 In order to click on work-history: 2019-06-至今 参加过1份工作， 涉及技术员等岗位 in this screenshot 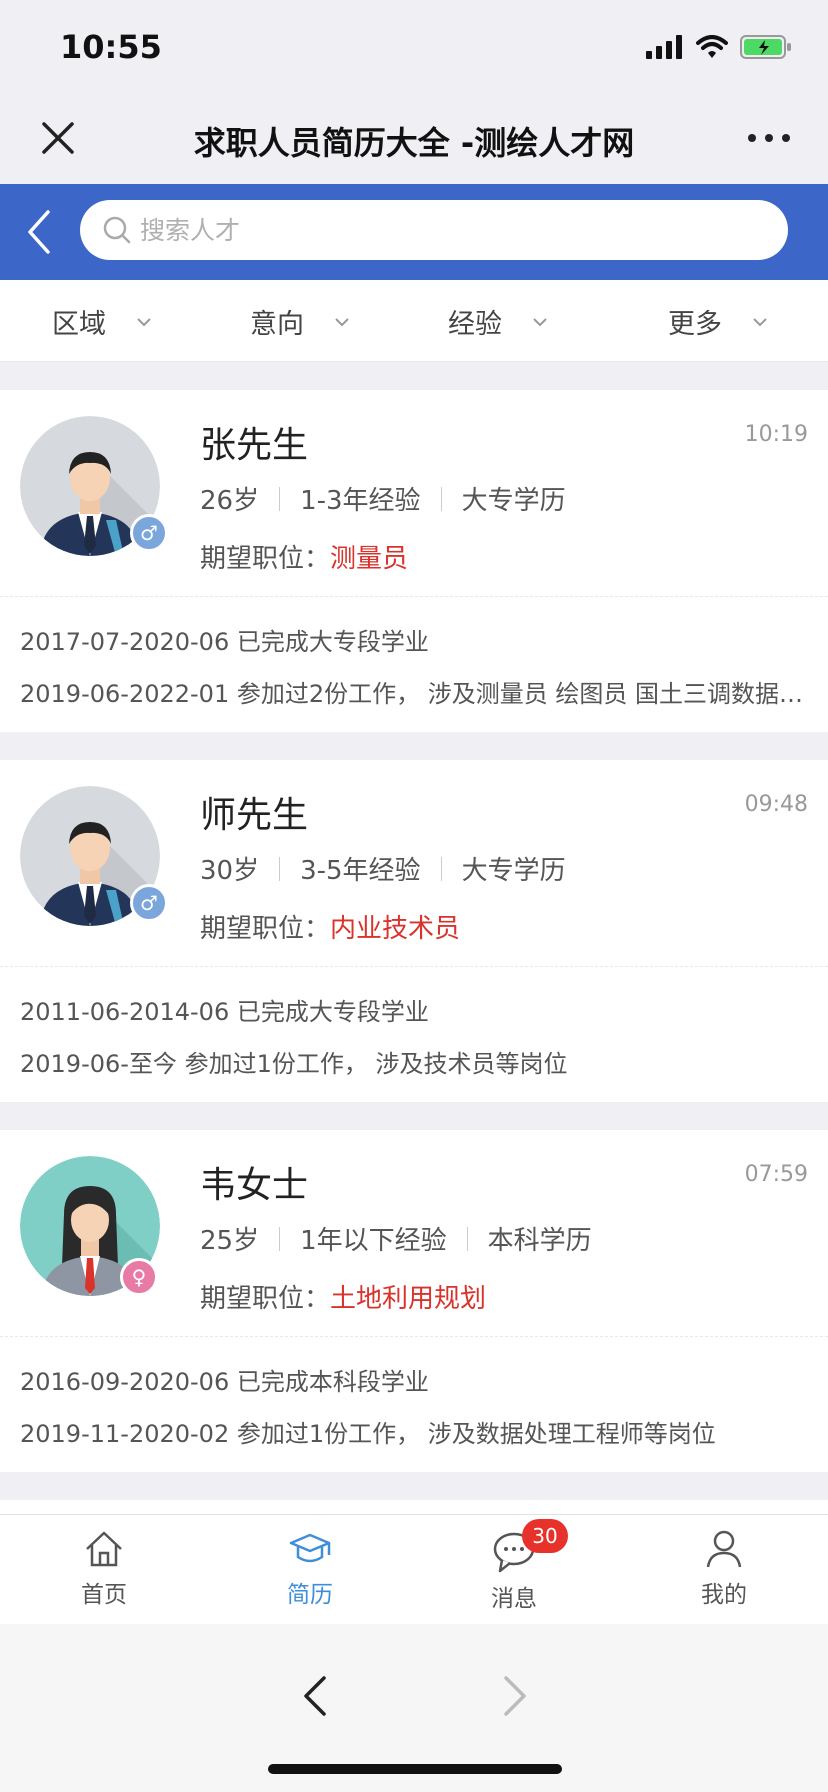, I will do `click(294, 1064)`.